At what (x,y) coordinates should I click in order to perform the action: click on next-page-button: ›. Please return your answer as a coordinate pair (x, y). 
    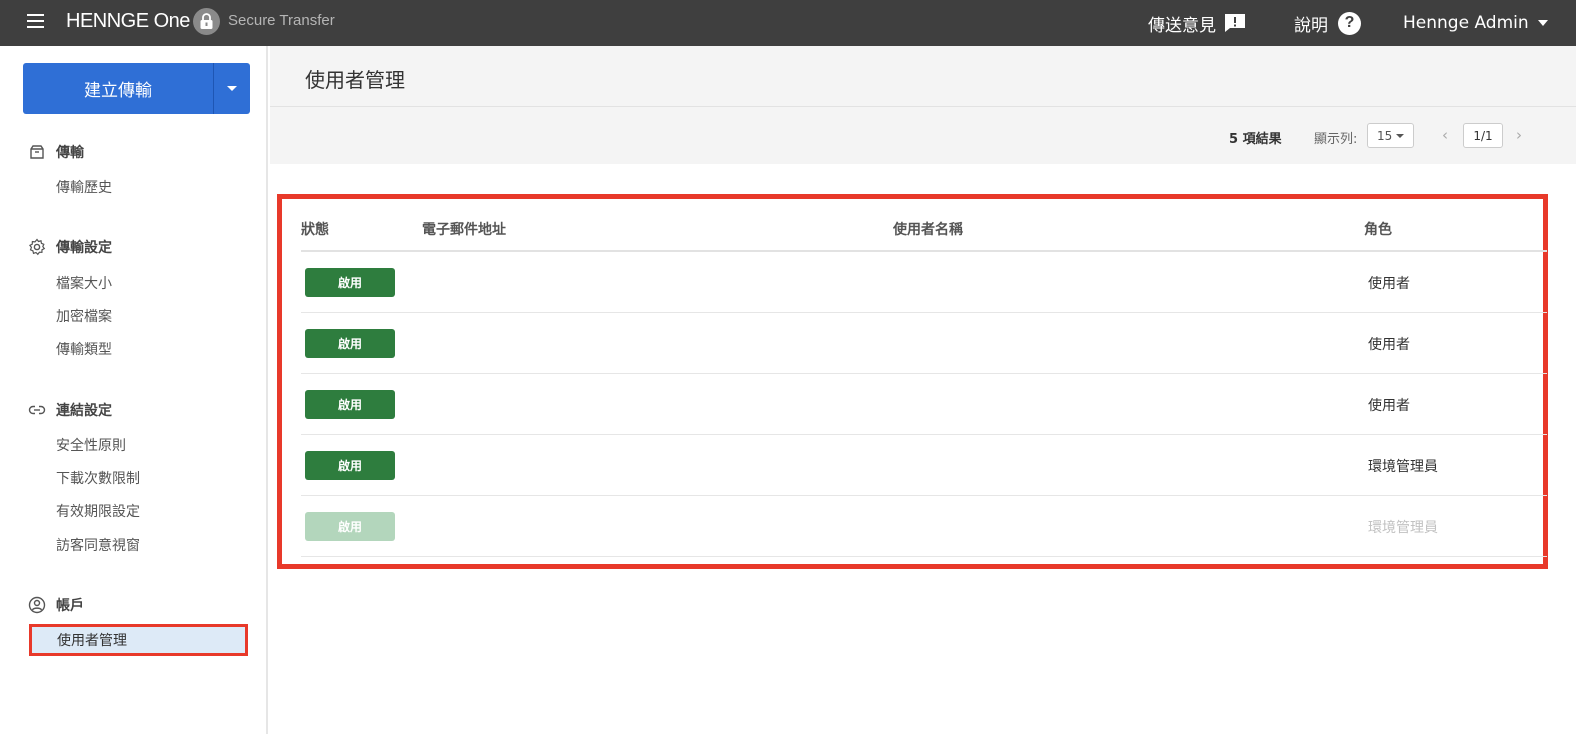
    Looking at the image, I should click on (1519, 135).